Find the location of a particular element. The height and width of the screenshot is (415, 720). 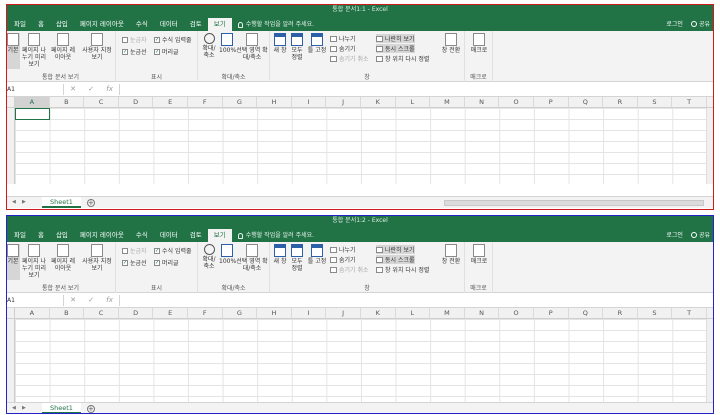

column-header: M is located at coordinates (447, 102).